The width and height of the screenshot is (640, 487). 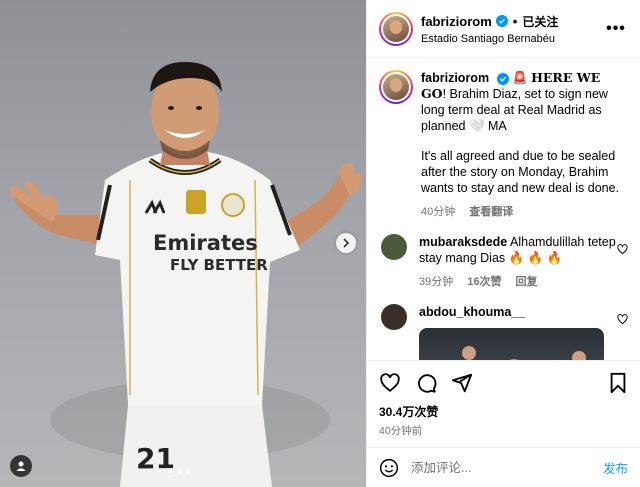 What do you see at coordinates (503, 430) in the screenshot?
I see `post-timestamp: 40分钟前` at bounding box center [503, 430].